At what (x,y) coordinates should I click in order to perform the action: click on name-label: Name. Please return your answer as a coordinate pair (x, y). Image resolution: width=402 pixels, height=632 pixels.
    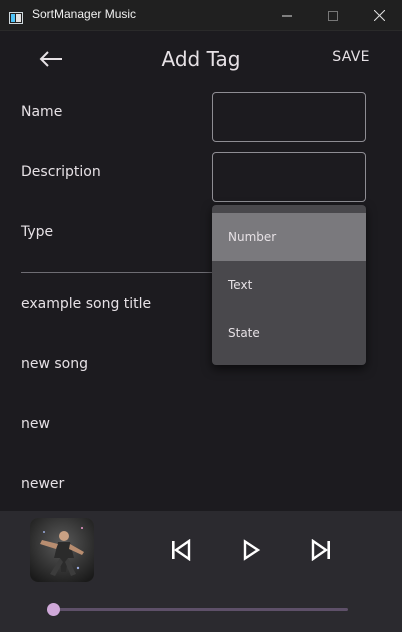
    Looking at the image, I should click on (42, 112).